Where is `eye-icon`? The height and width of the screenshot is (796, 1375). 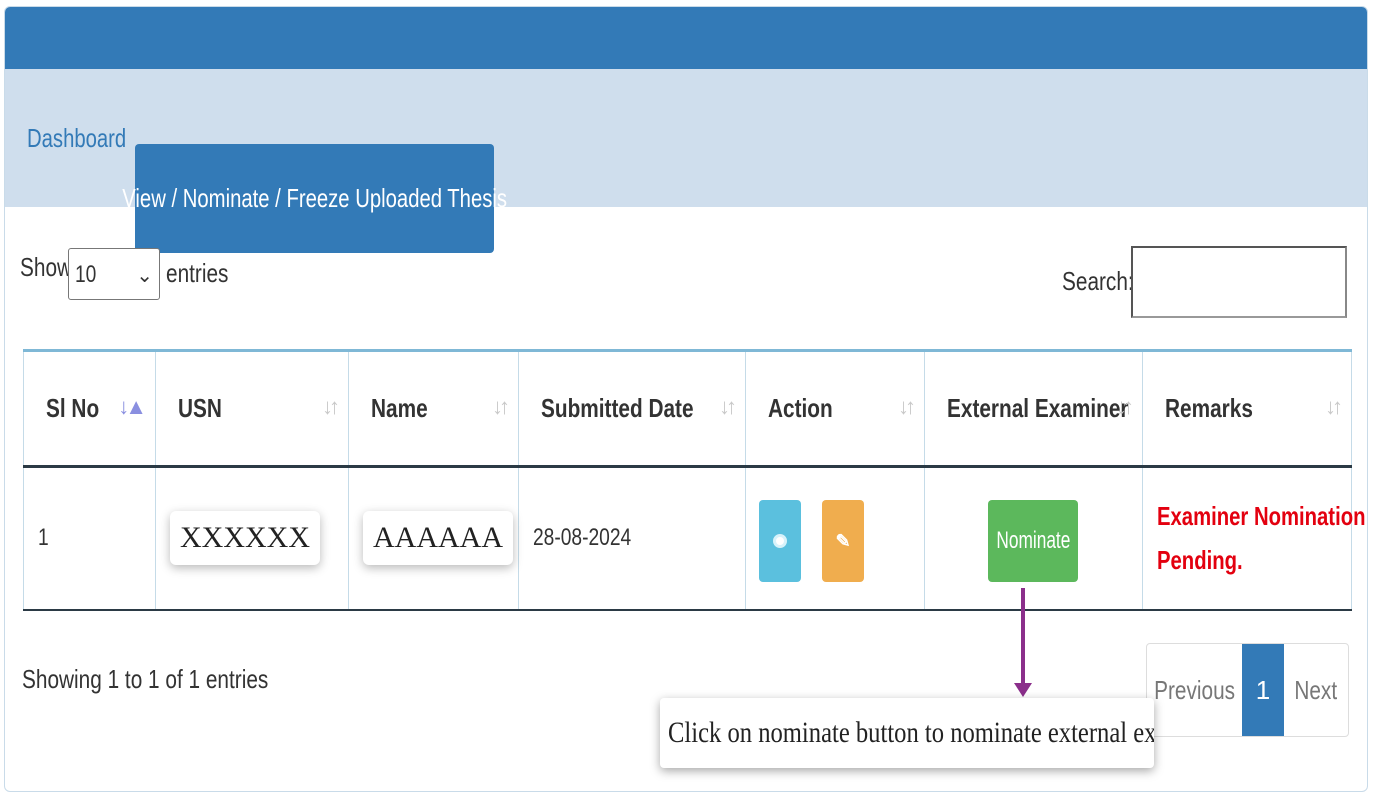
eye-icon is located at coordinates (780, 541).